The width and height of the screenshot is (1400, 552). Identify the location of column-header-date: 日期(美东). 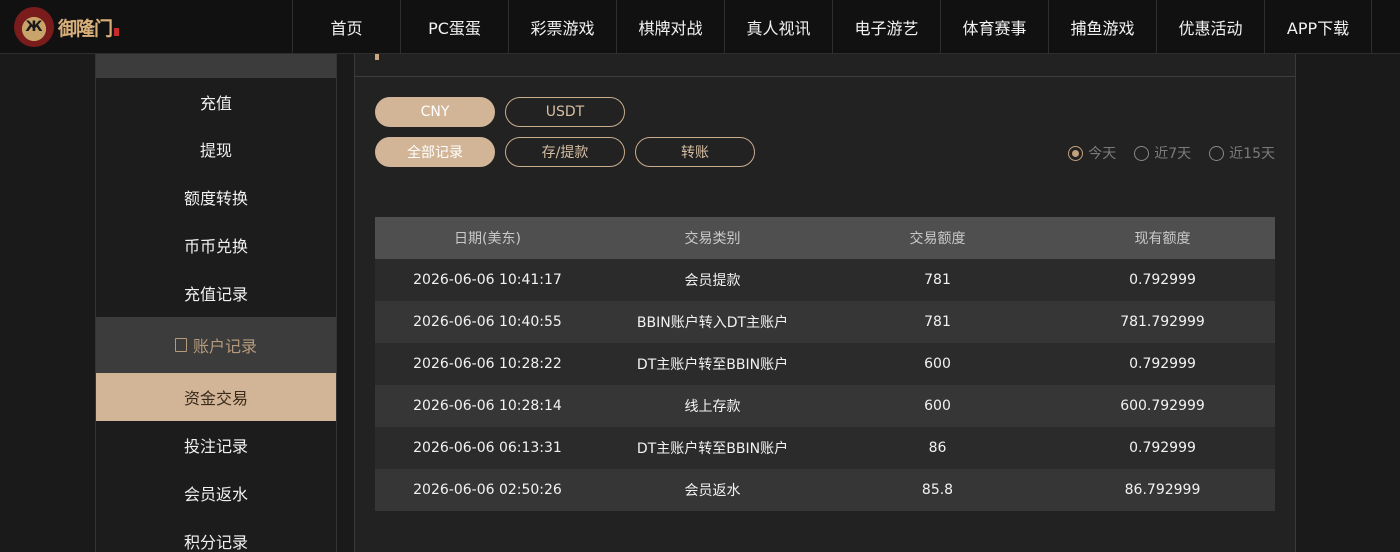
(487, 239).